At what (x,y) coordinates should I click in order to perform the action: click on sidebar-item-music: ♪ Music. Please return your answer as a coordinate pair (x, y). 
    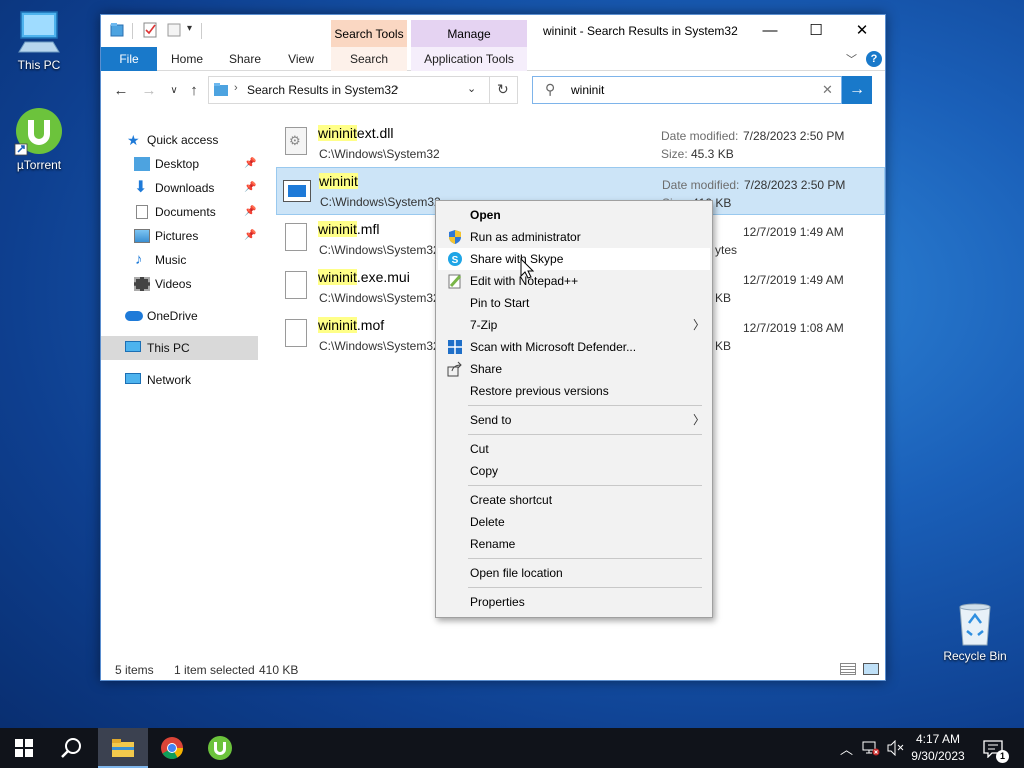
    Looking at the image, I should click on (179, 260).